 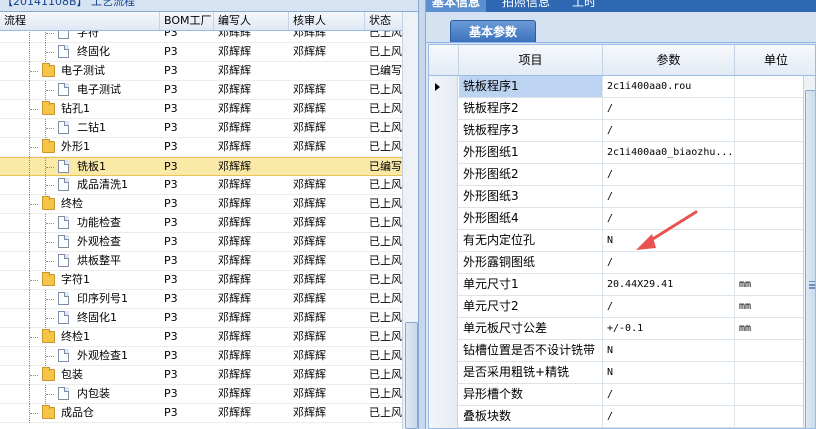 I want to click on col-header-process: 流程, so click(x=80, y=21).